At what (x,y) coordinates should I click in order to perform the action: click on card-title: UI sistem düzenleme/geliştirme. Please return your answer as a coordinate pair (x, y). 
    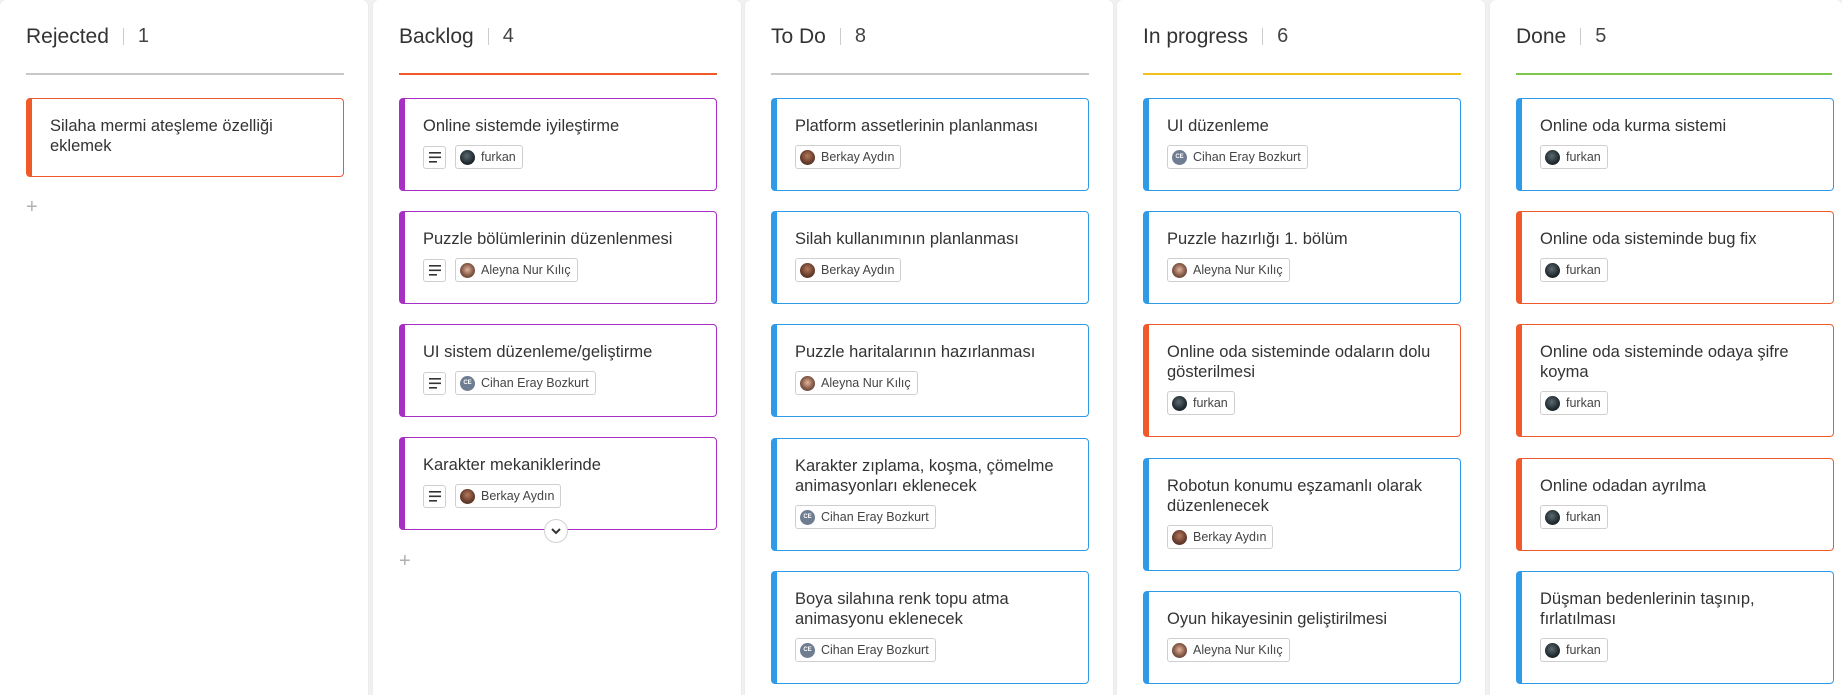
    Looking at the image, I should click on (538, 352).